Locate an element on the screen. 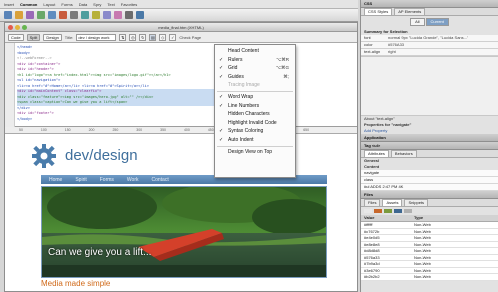 This screenshot has width=498, height=292. table-row: #b2b2b2 Non-Web is located at coordinates (429, 277).